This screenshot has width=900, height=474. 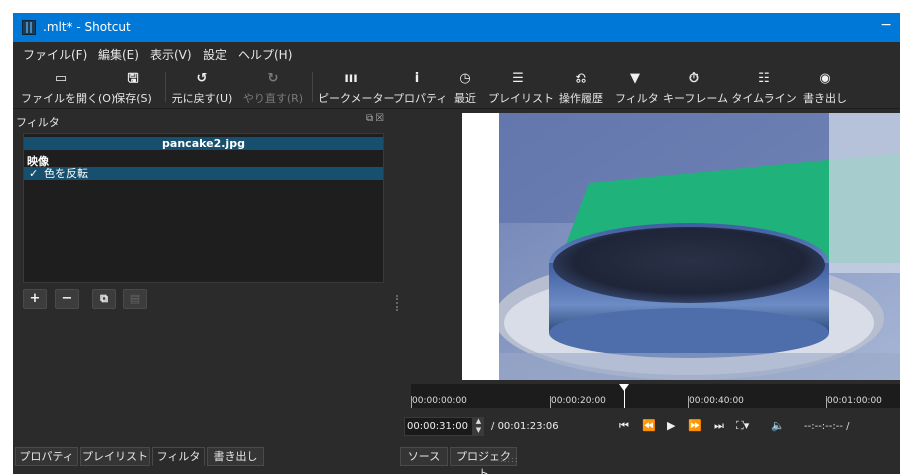 What do you see at coordinates (265, 54) in the screenshot?
I see `menu-help: ヘルプ(H)` at bounding box center [265, 54].